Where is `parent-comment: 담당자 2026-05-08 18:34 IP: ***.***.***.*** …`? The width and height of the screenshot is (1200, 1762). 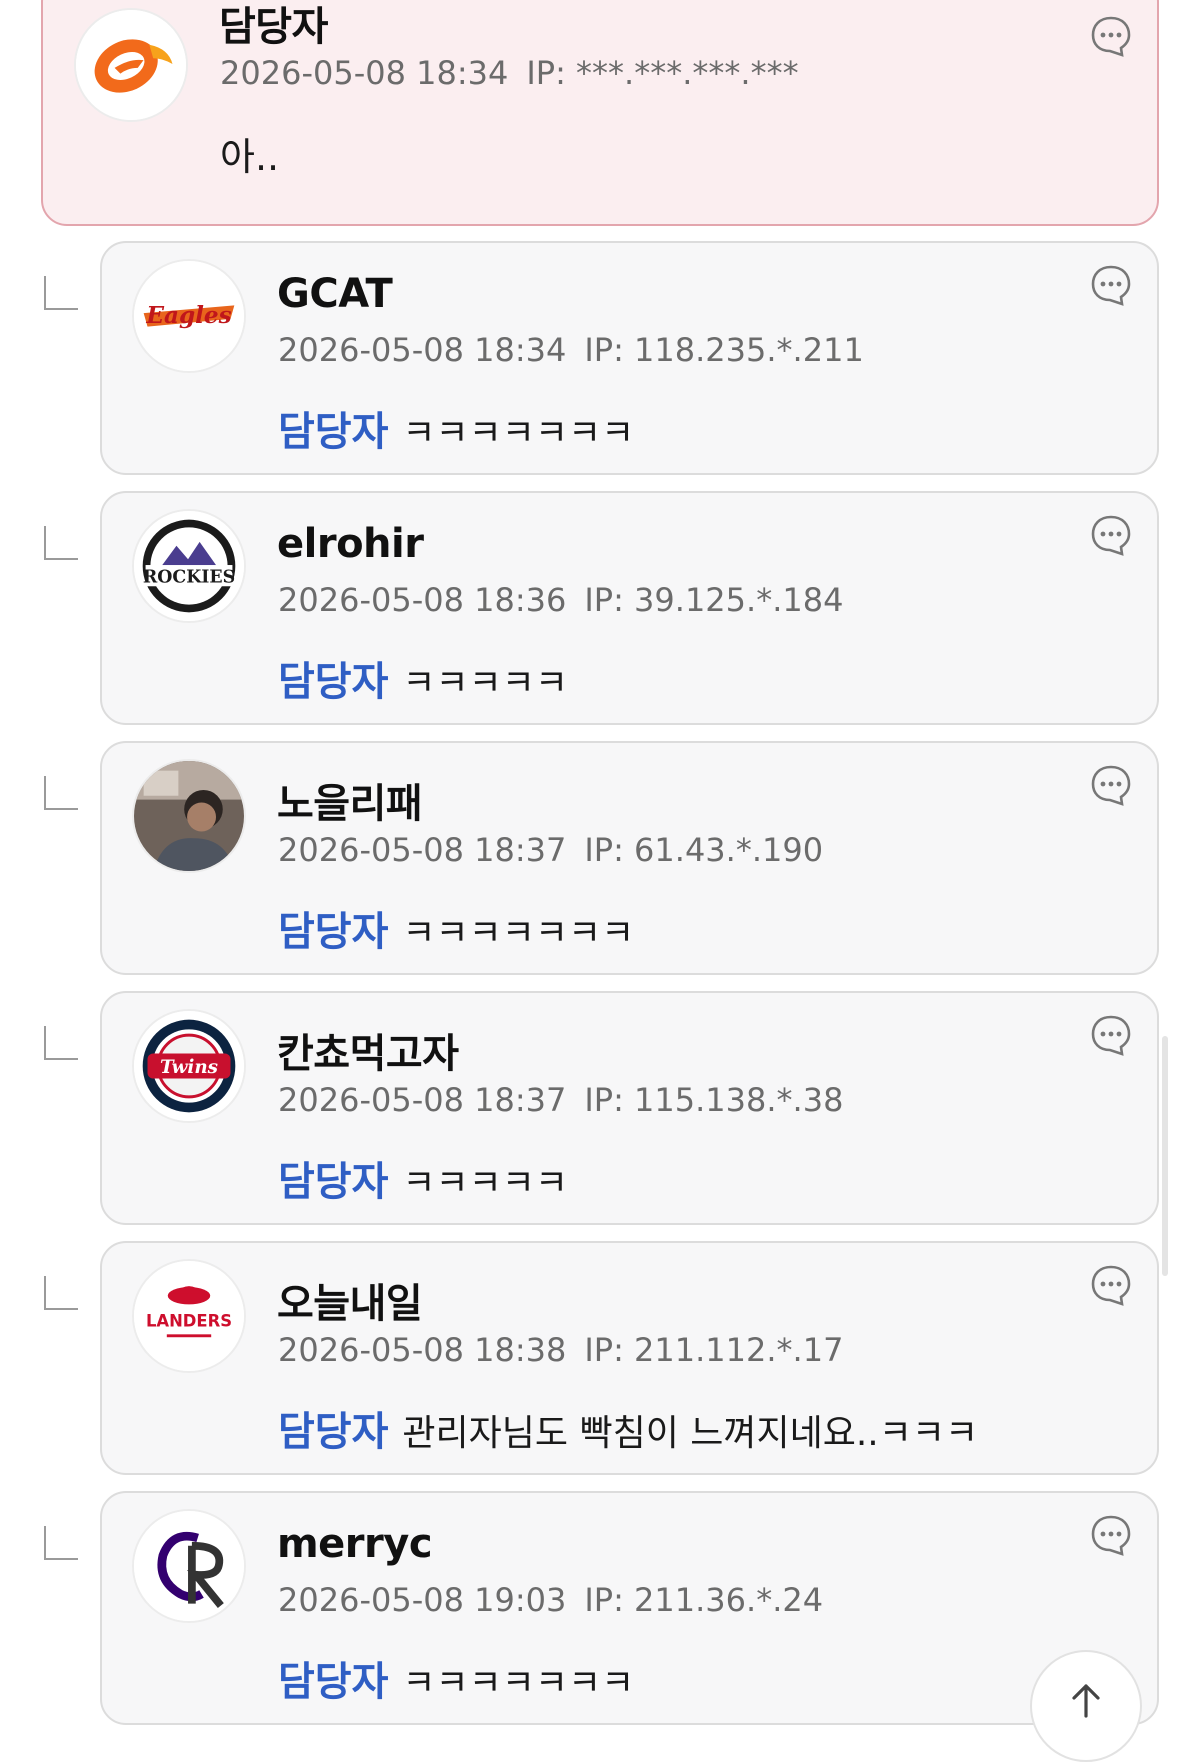 parent-comment: 담당자 2026-05-08 18:34 IP: ***.***.***.*** … is located at coordinates (600, 113).